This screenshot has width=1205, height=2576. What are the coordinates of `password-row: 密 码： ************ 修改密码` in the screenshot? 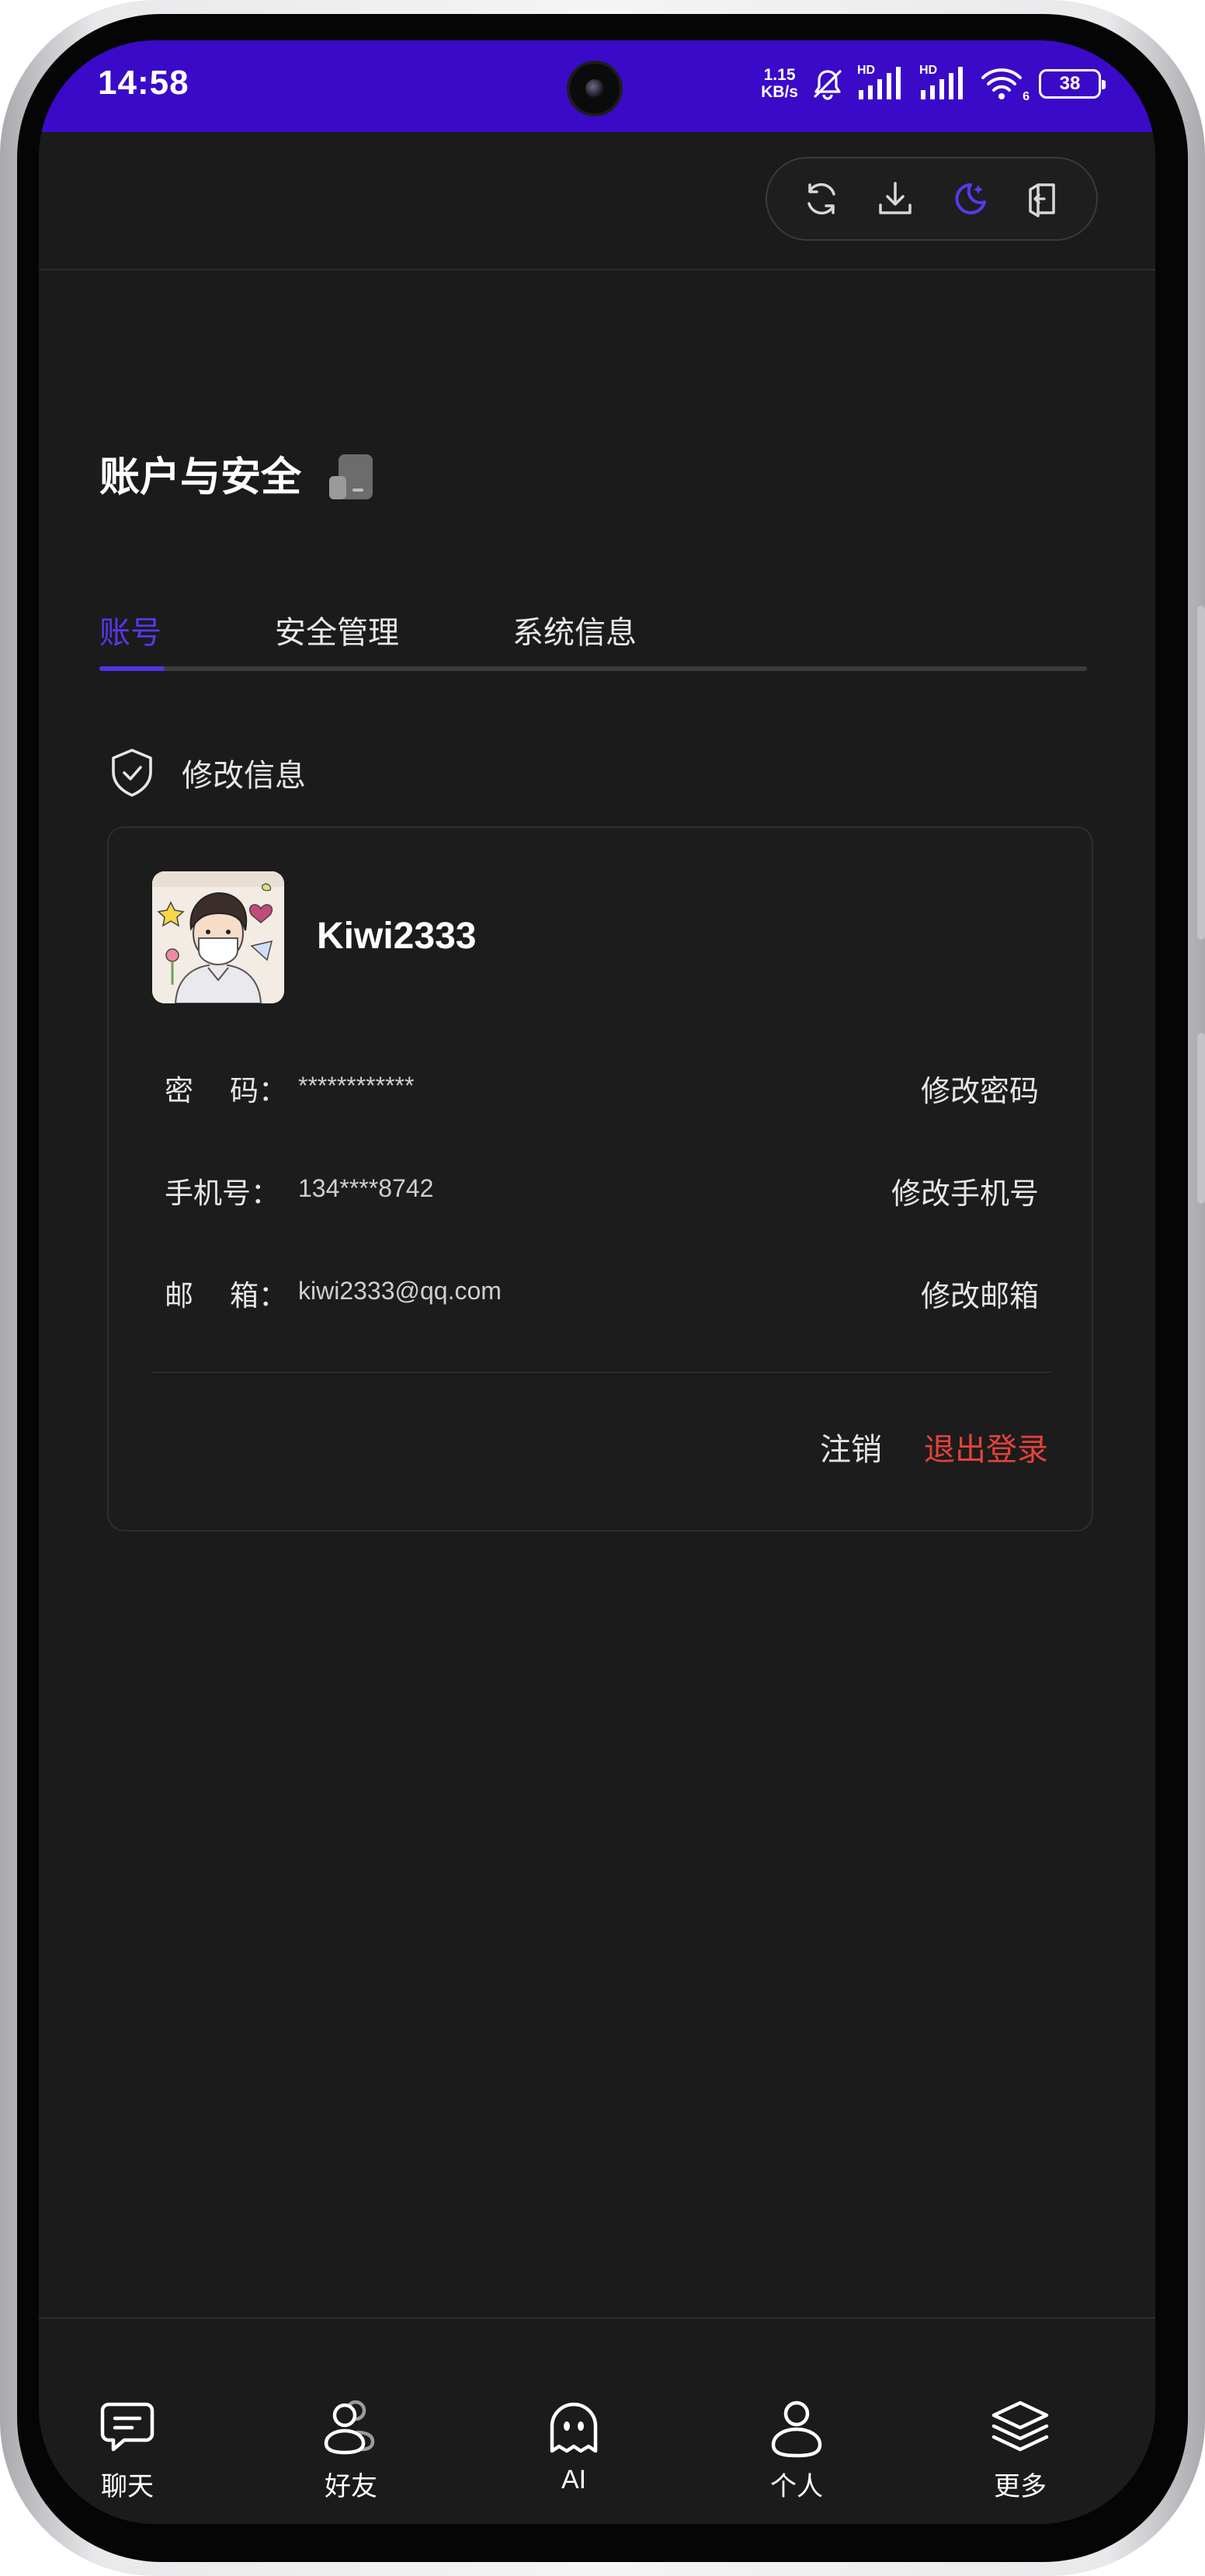 It's located at (602, 1085).